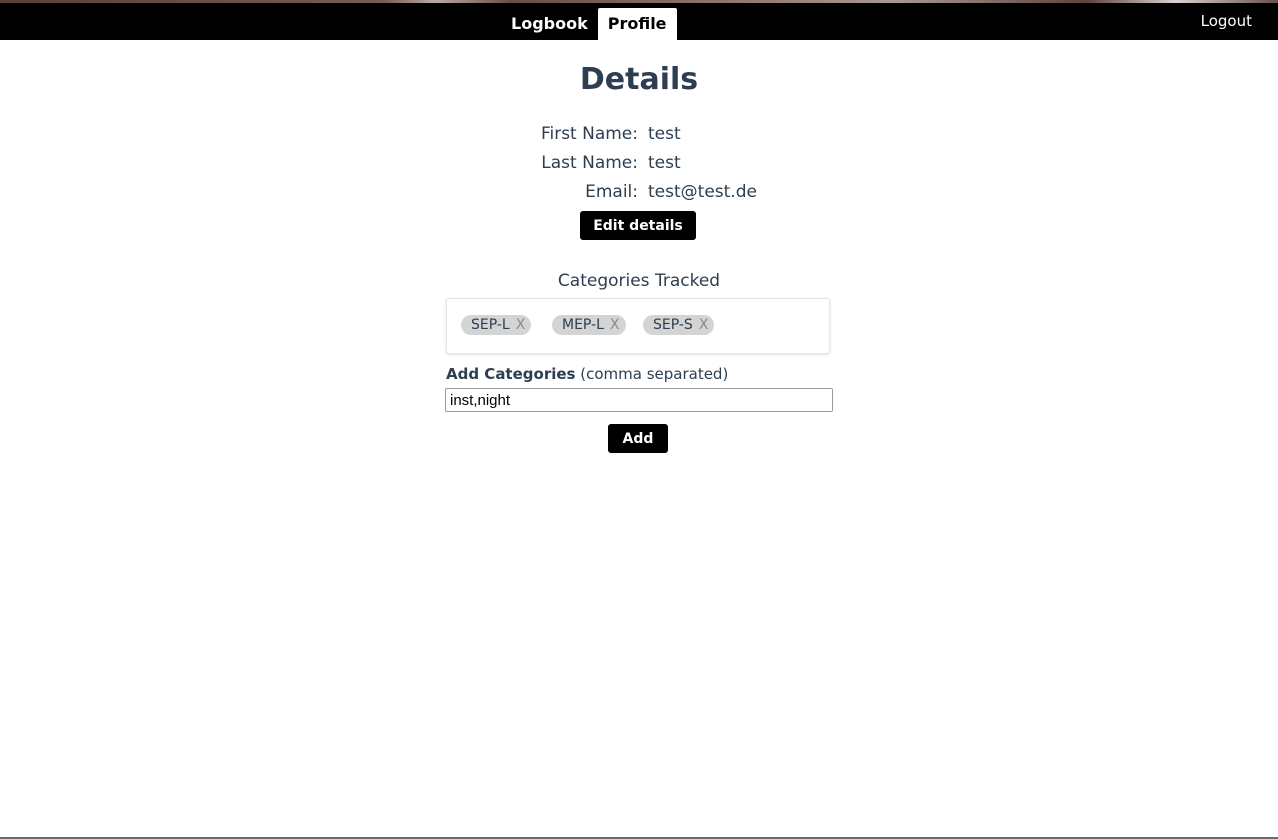 Image resolution: width=1278 pixels, height=839 pixels. I want to click on last-name-value: test, so click(664, 163).